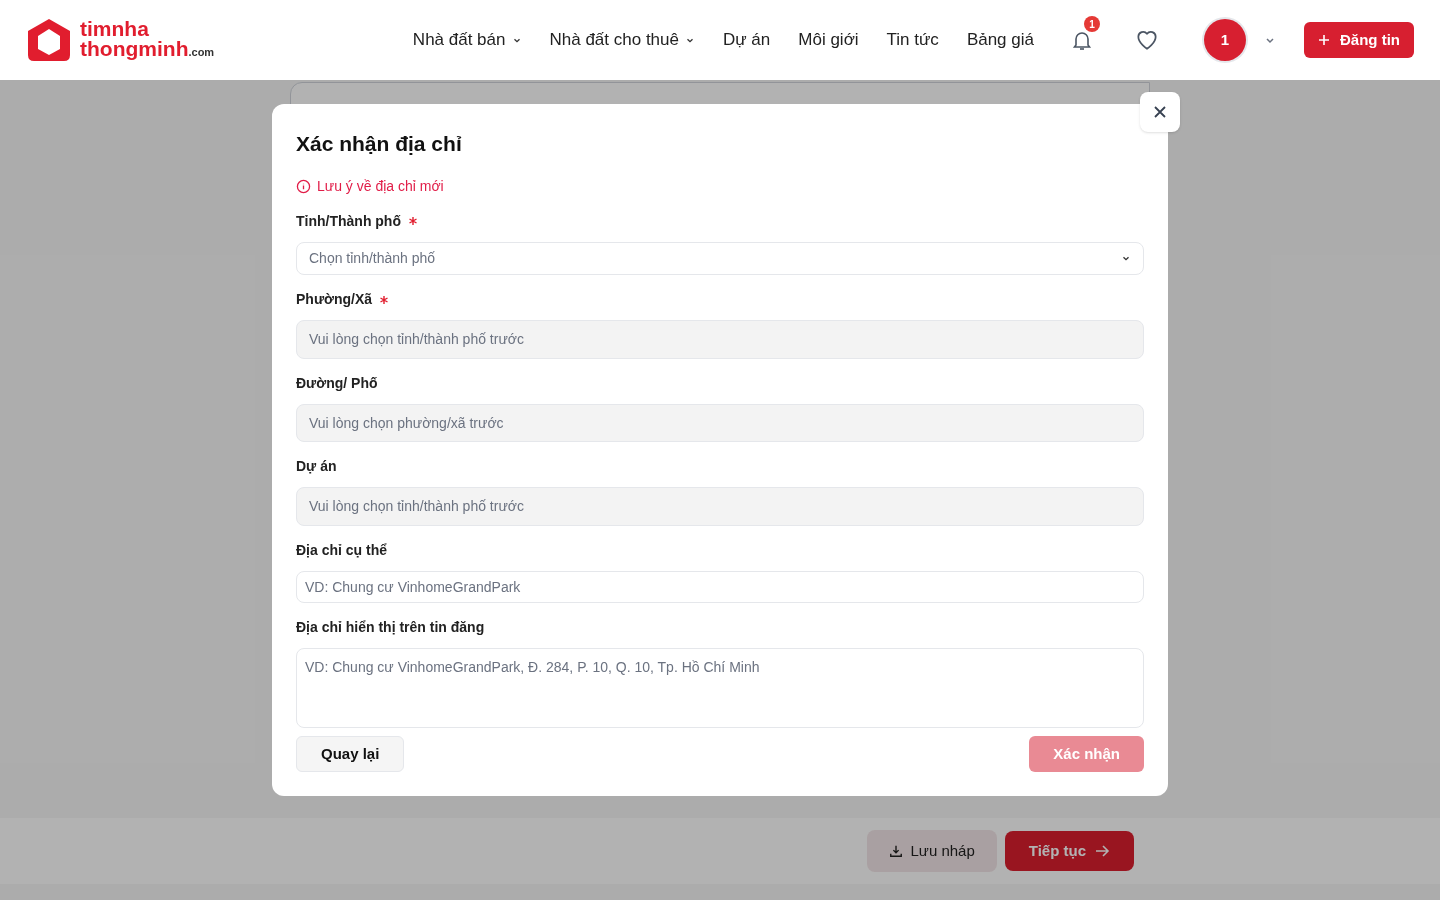 The width and height of the screenshot is (1440, 900). What do you see at coordinates (1225, 40) in the screenshot?
I see `avatar: 1` at bounding box center [1225, 40].